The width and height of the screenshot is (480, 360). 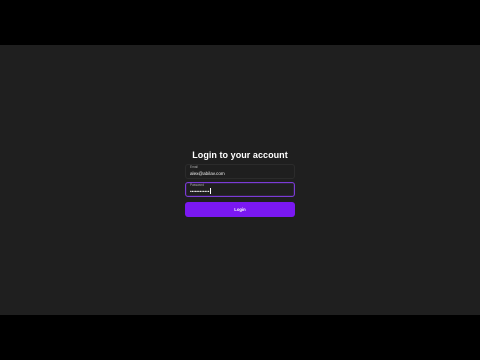 I want to click on password-label: Password, so click(x=197, y=185).